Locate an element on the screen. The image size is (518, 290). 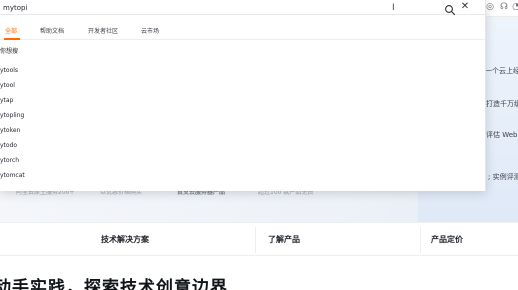
search-bar: I ✕ is located at coordinates (243, 8).